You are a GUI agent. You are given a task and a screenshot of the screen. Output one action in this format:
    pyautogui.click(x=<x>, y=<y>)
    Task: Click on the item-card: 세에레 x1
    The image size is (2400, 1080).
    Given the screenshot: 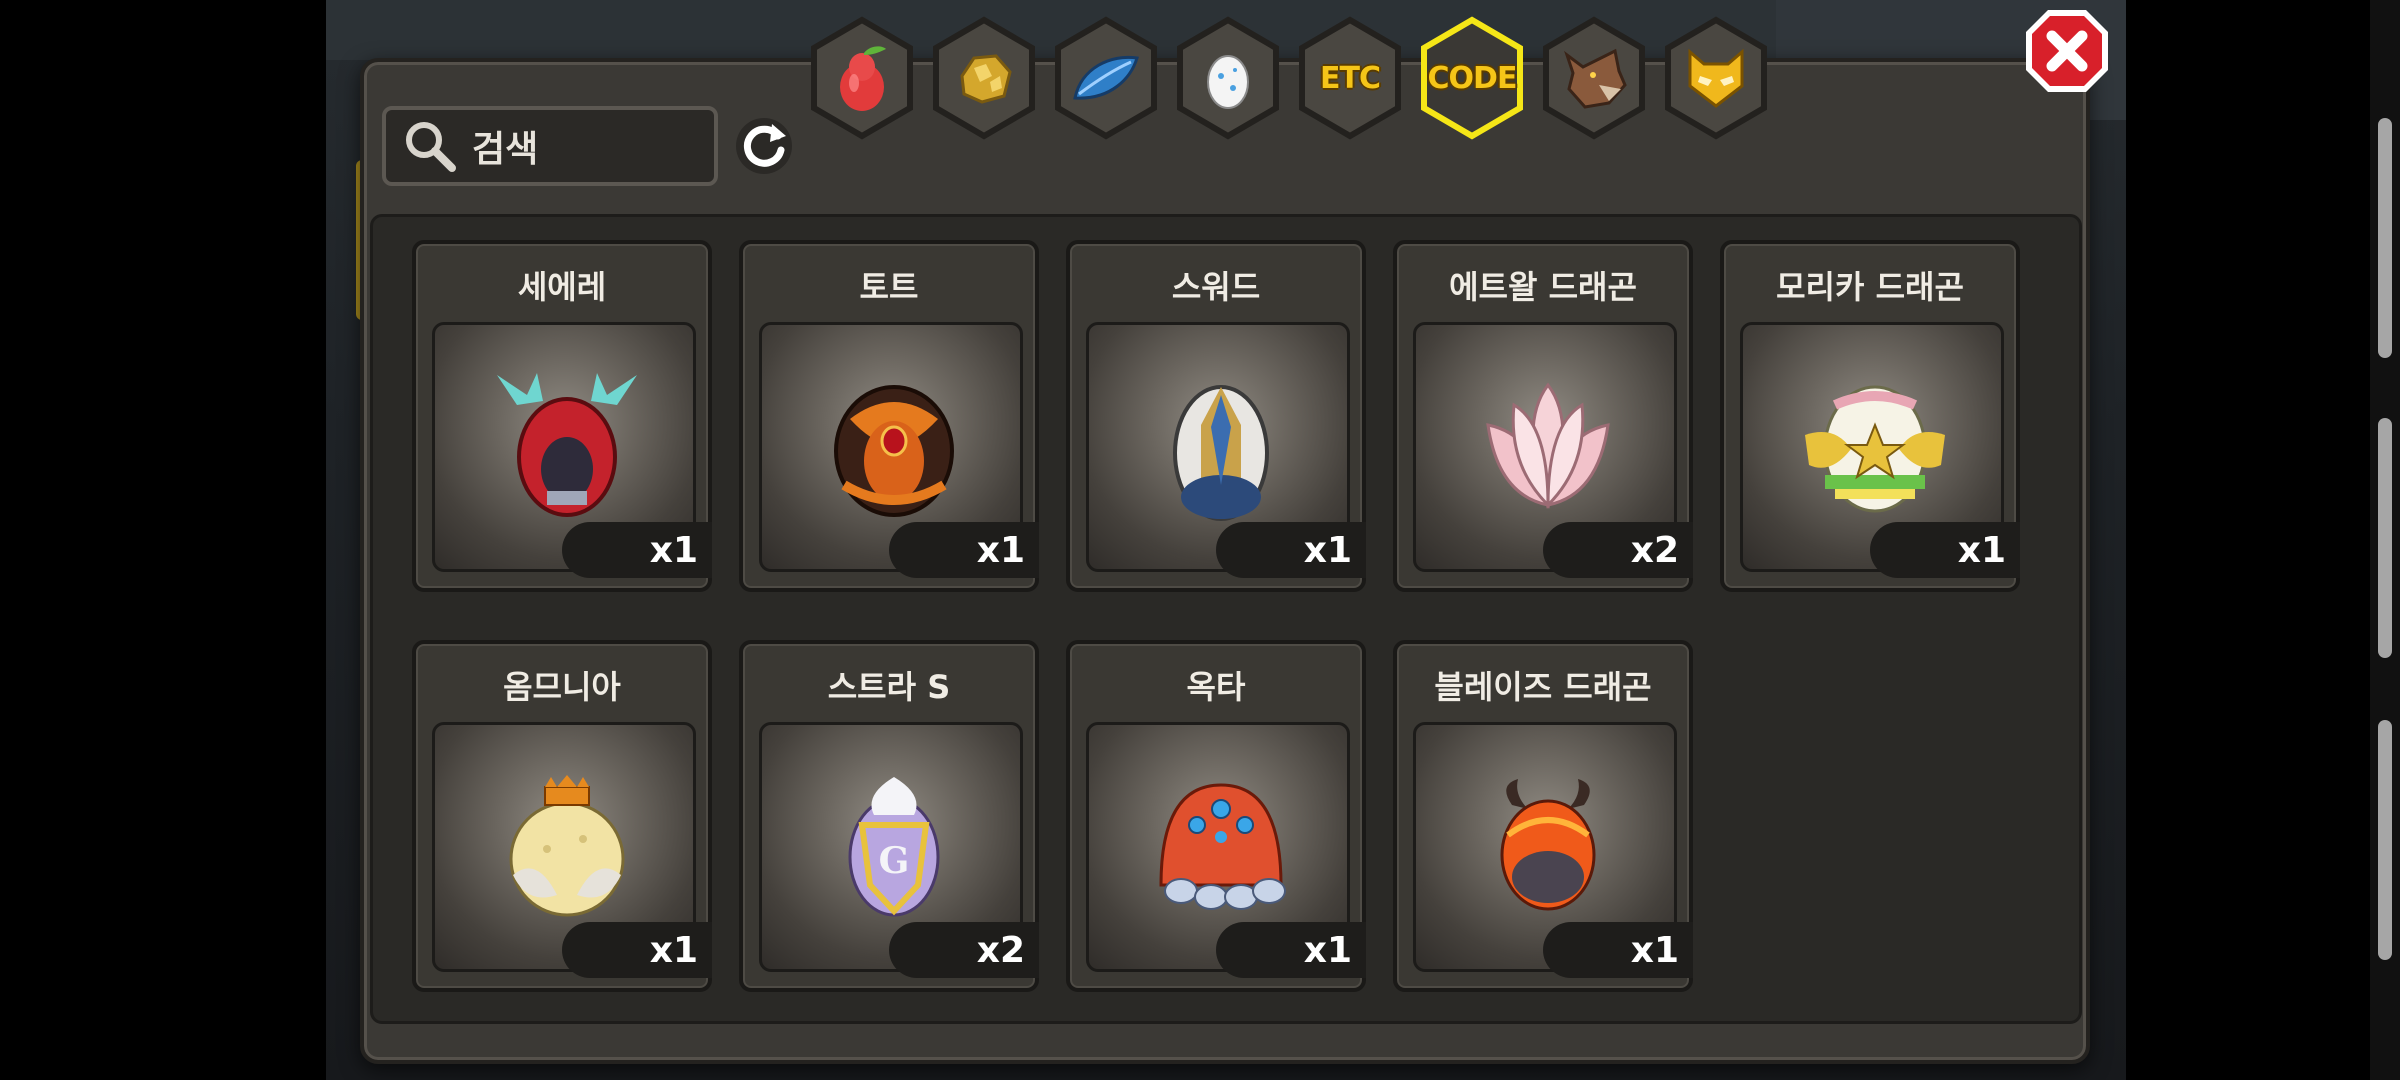 What is the action you would take?
    pyautogui.click(x=562, y=416)
    